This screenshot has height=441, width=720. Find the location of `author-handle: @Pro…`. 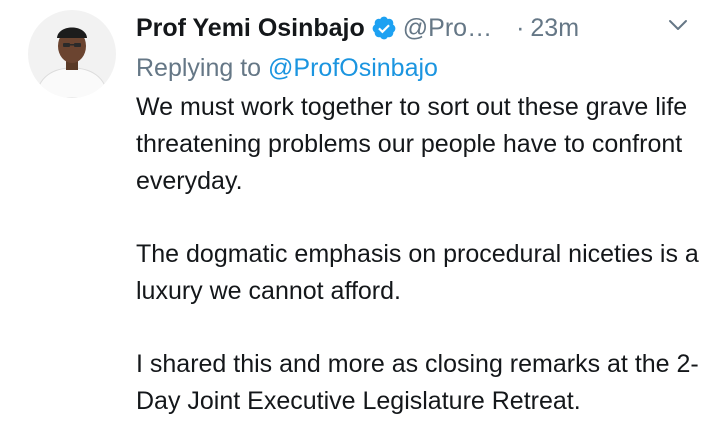

author-handle: @Pro… is located at coordinates (447, 28).